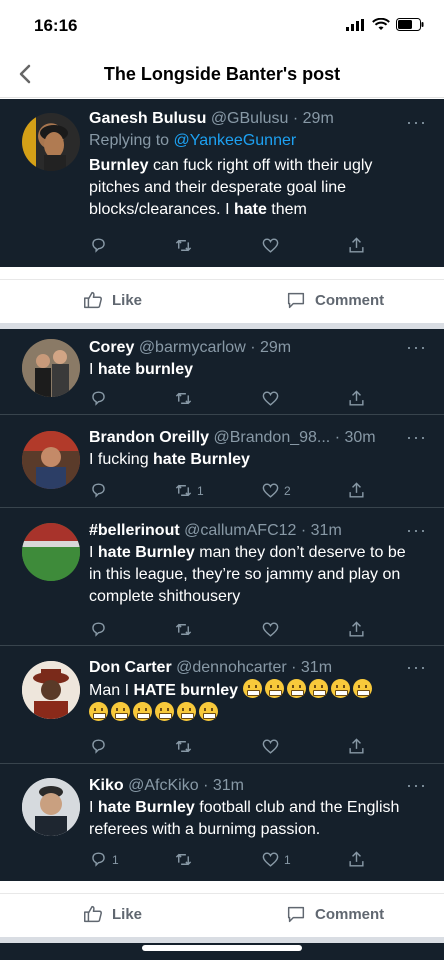  I want to click on author-handle: @callumAFC12, so click(240, 530).